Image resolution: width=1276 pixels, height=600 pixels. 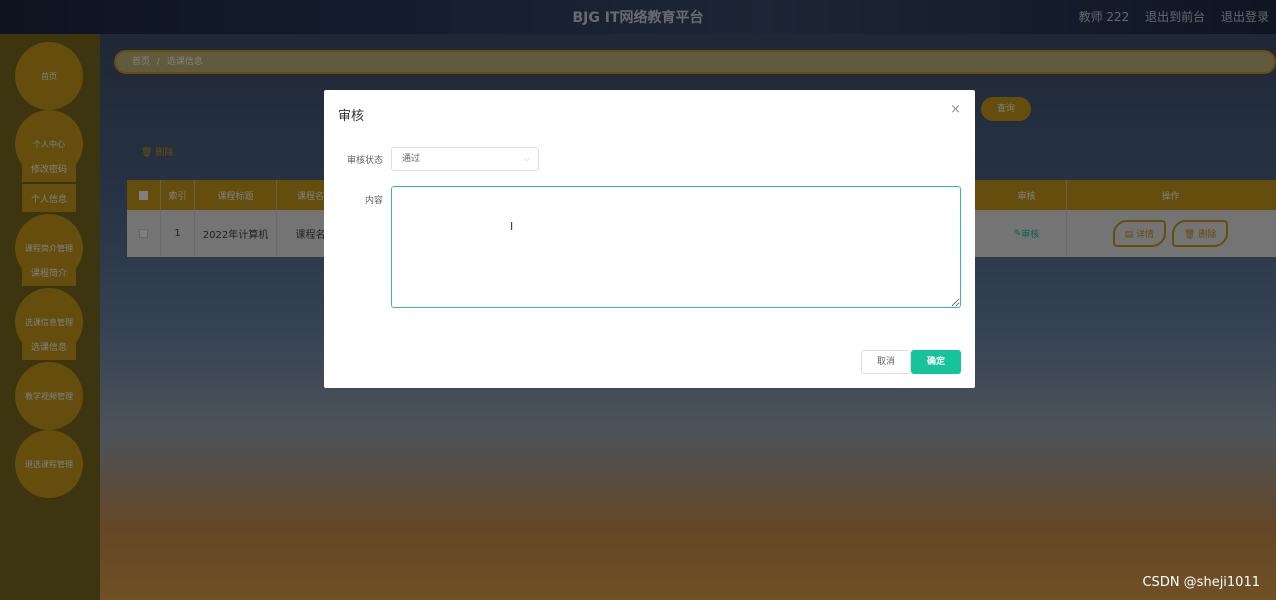 What do you see at coordinates (526, 158) in the screenshot?
I see `chevron-down-icon: ⌵` at bounding box center [526, 158].